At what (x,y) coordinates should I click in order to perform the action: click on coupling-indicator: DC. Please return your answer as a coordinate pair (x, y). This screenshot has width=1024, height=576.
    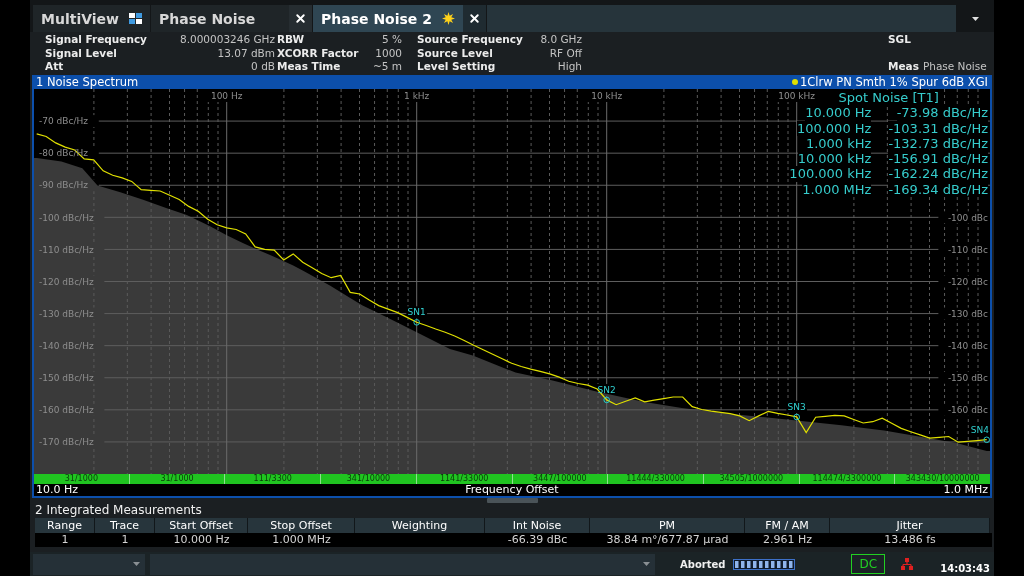
    Looking at the image, I should click on (868, 564).